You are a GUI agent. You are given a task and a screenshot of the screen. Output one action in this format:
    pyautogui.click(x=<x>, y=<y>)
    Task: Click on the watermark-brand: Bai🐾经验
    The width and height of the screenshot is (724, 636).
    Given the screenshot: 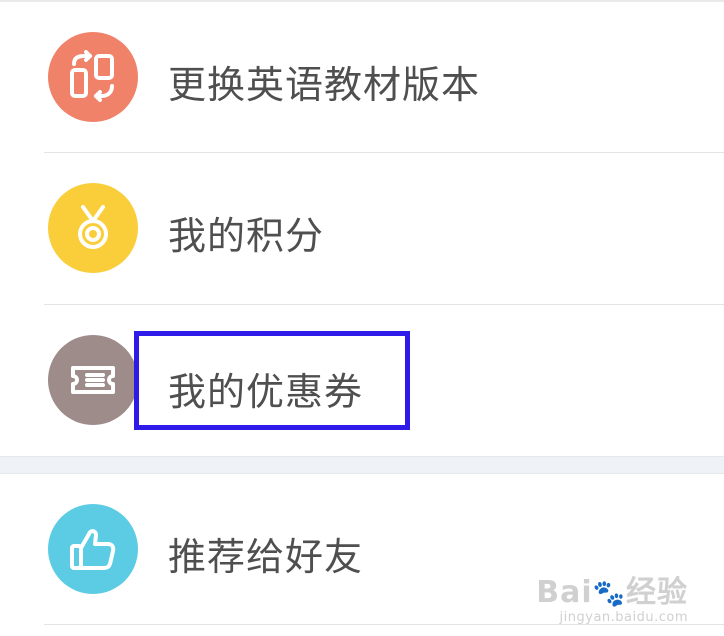 What is the action you would take?
    pyautogui.click(x=612, y=592)
    